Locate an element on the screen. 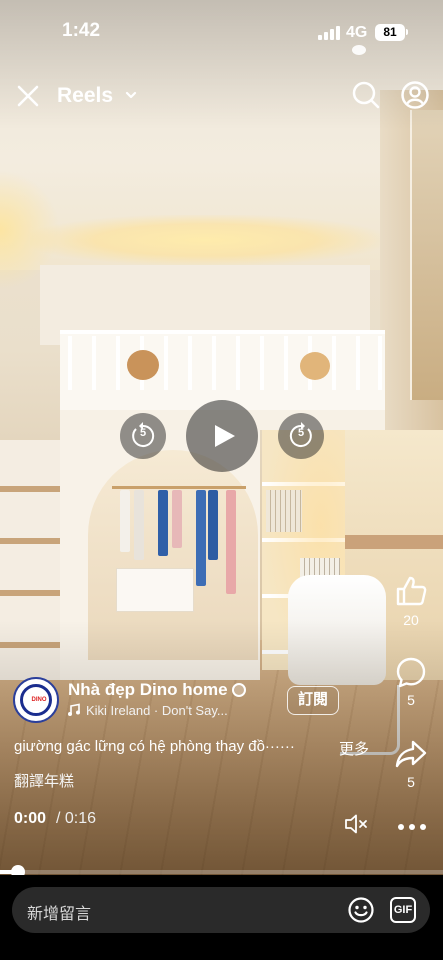 The image size is (443, 960). share-icon is located at coordinates (411, 754).